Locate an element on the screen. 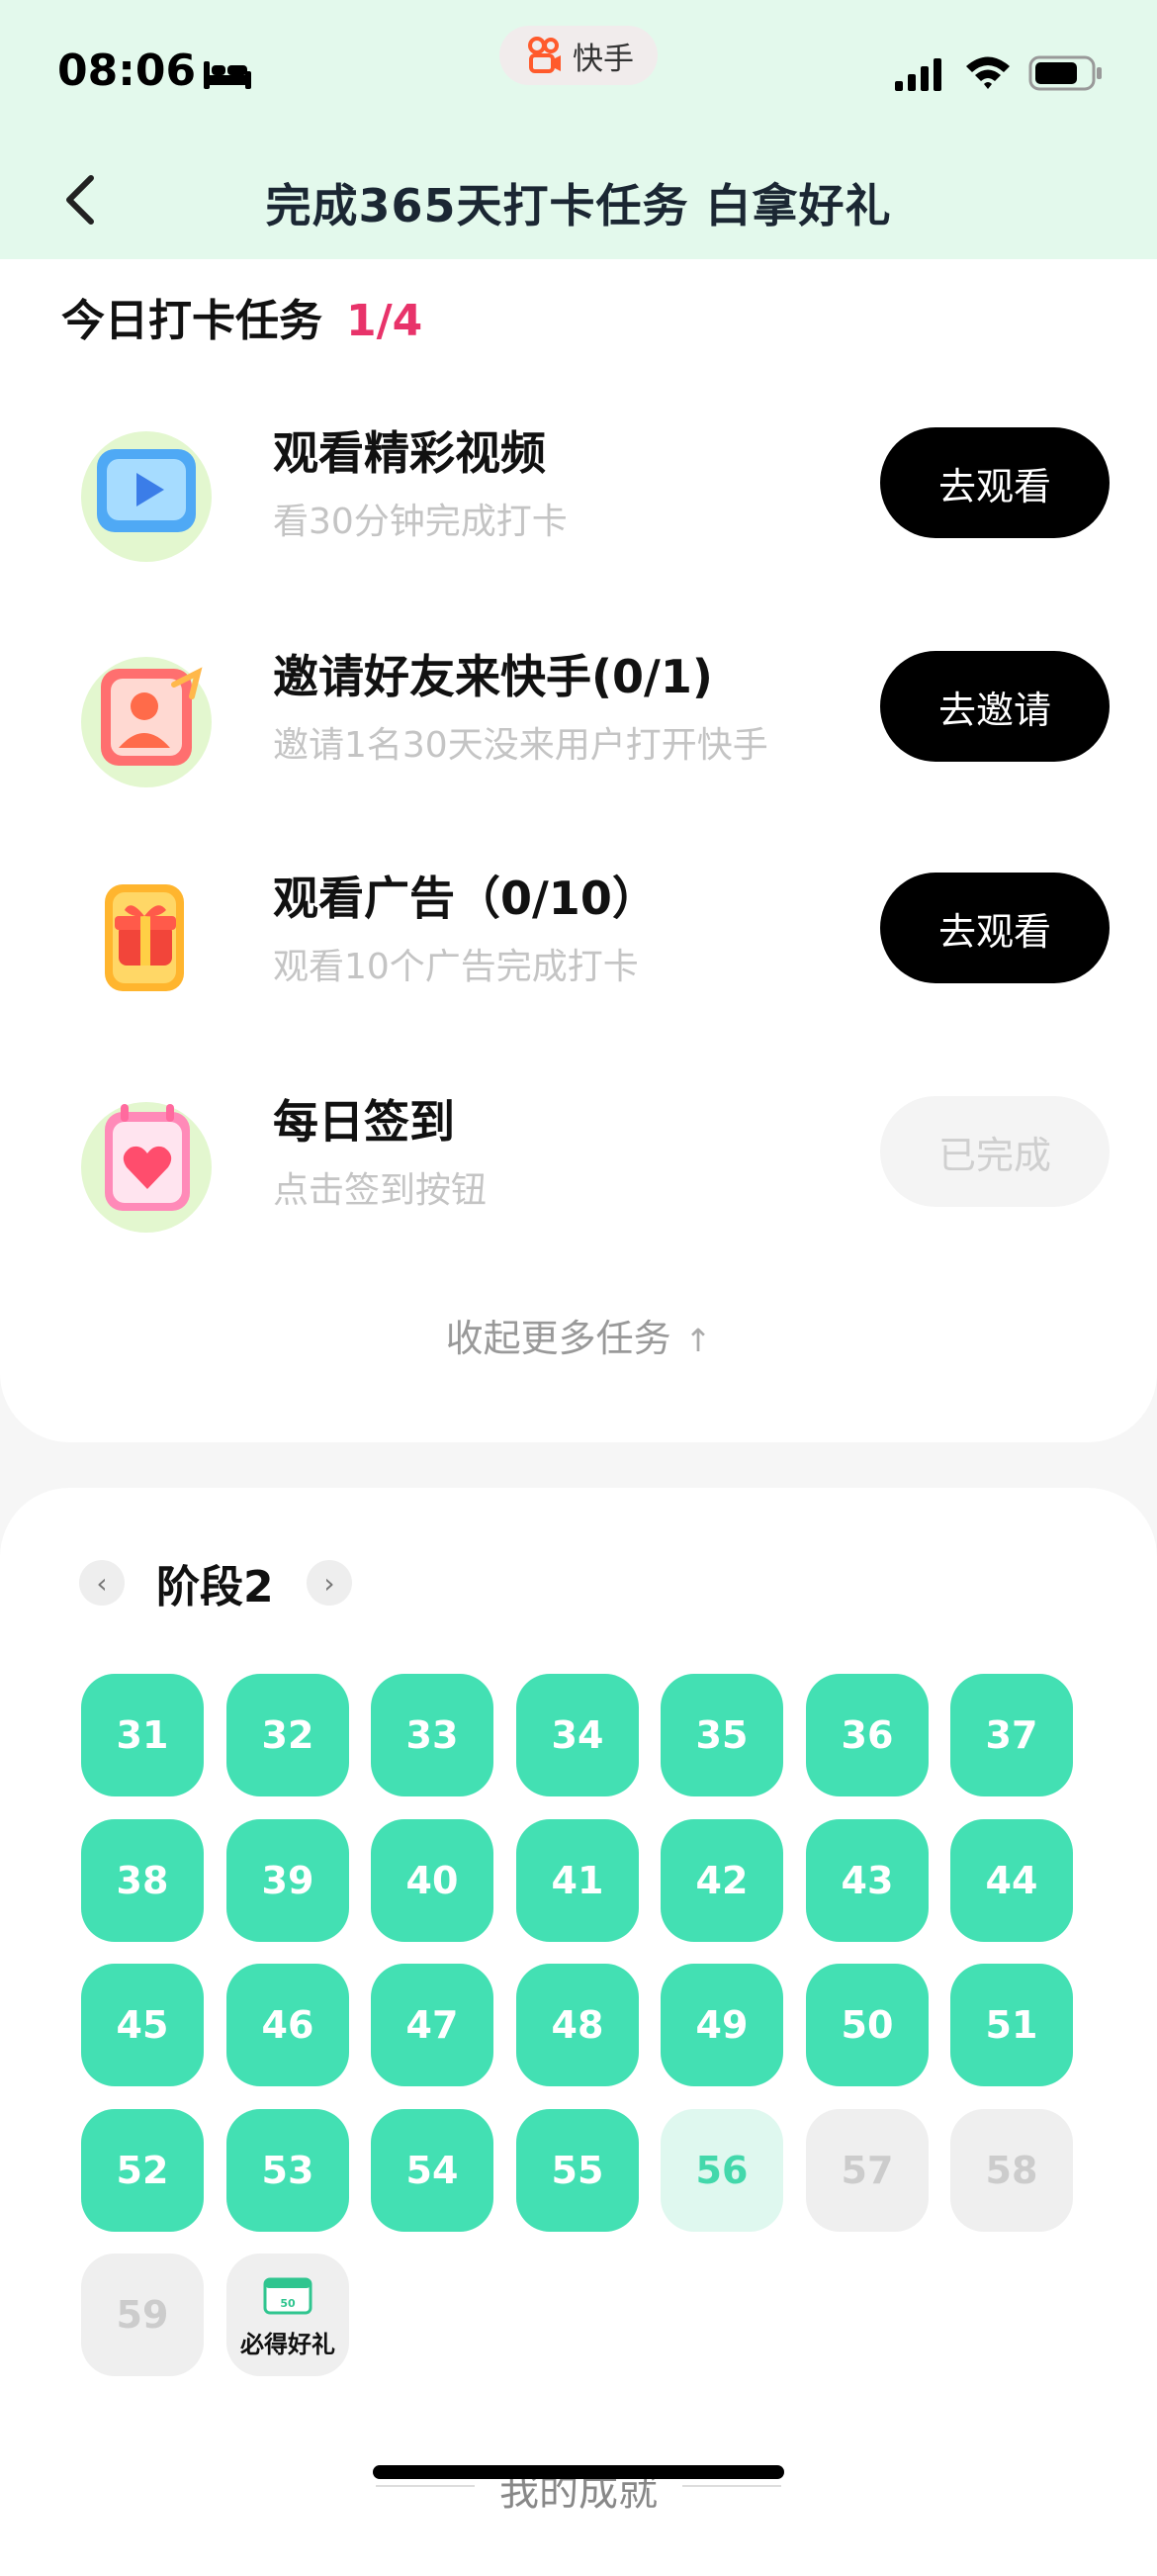 This screenshot has height=2576, width=1157. watch-ads-button: 去观看 is located at coordinates (995, 928).